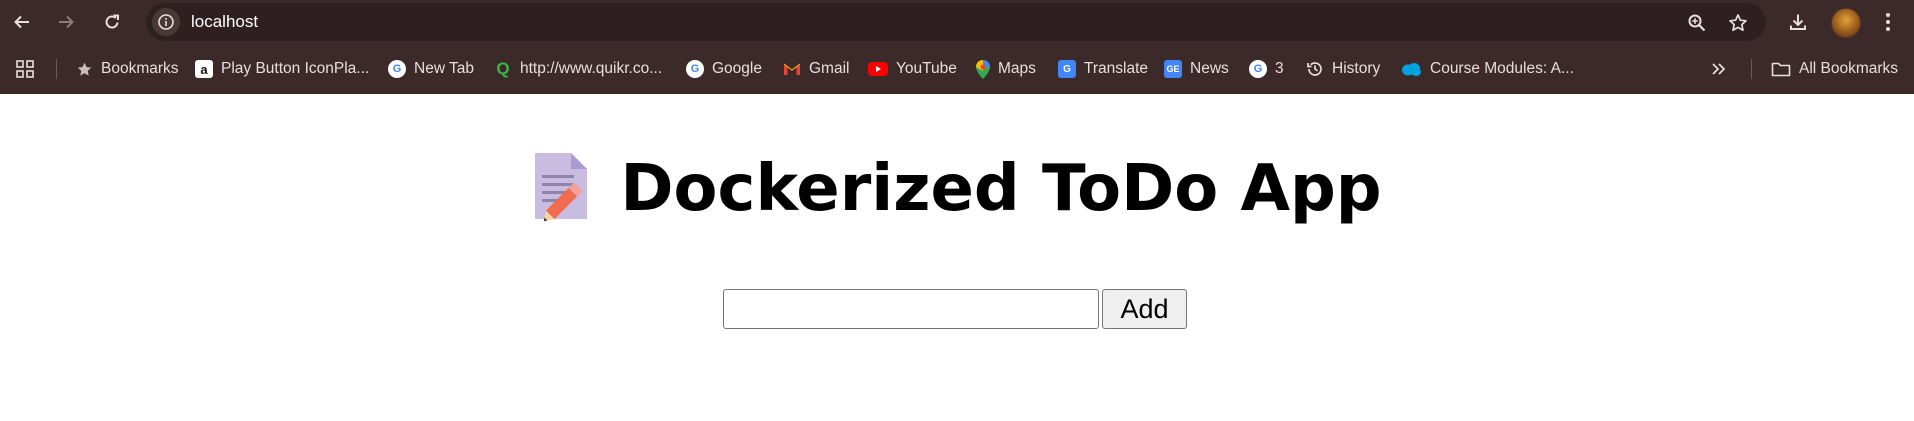  What do you see at coordinates (829, 68) in the screenshot?
I see `bookmark-label: Gmail` at bounding box center [829, 68].